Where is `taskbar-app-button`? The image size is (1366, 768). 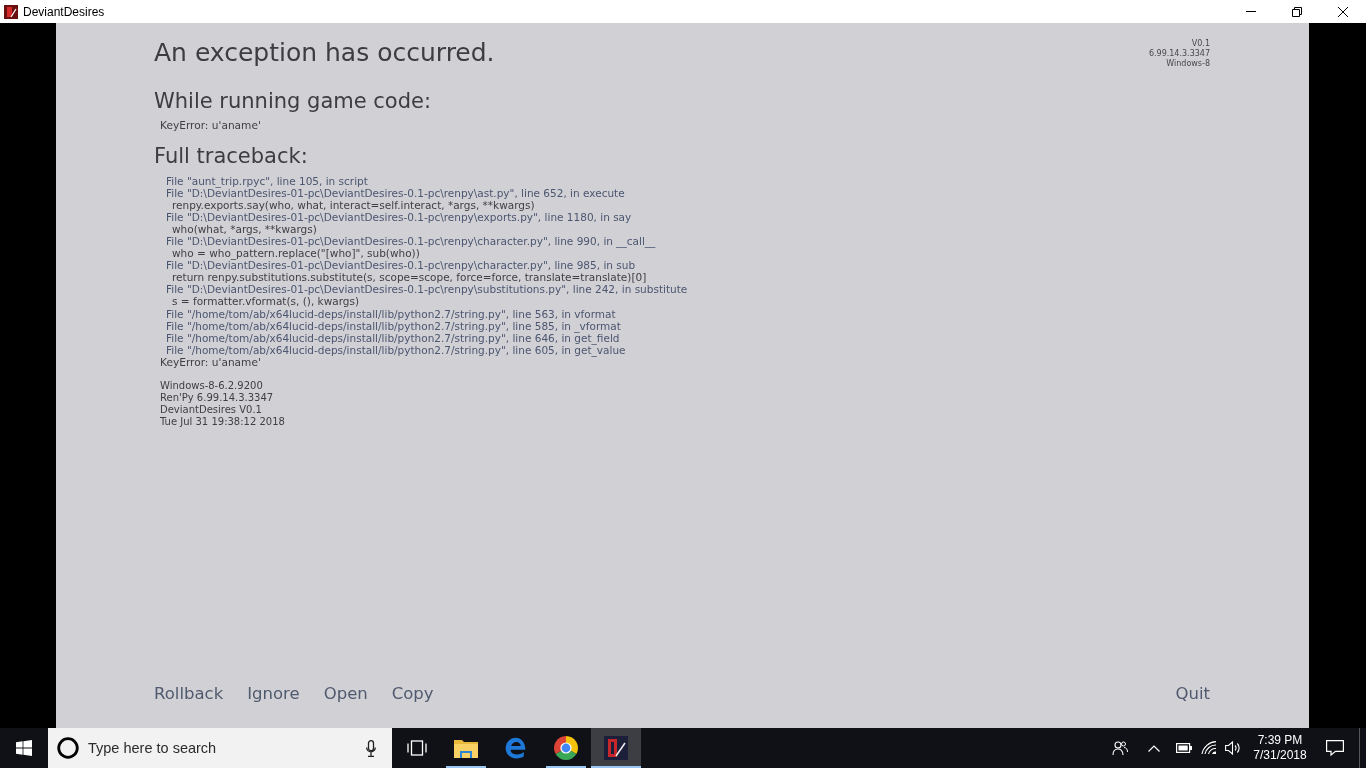 taskbar-app-button is located at coordinates (616, 748).